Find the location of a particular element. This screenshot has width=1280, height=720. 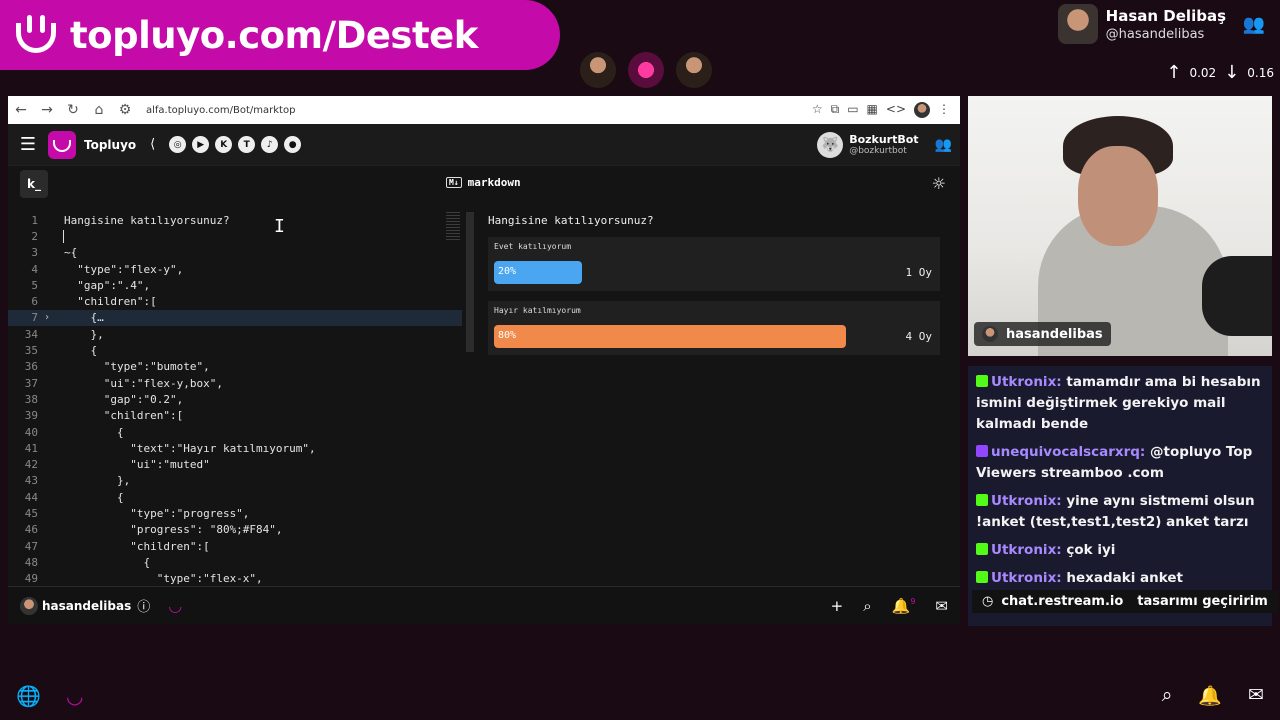

code-line: 49 "type":"flex-x", is located at coordinates (235, 579).